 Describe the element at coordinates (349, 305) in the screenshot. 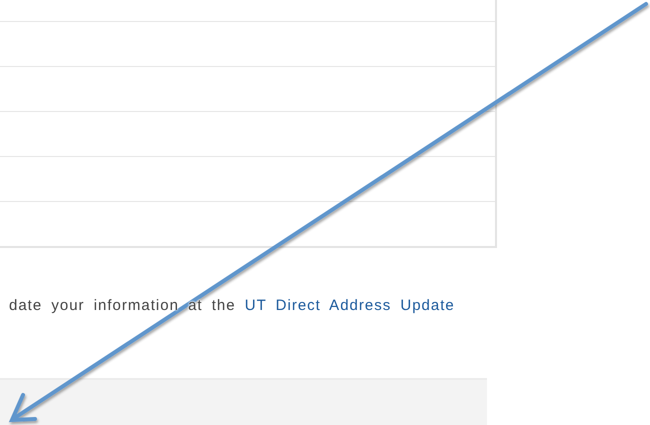

I see `address-update-link: UT Direct Address Update` at that location.